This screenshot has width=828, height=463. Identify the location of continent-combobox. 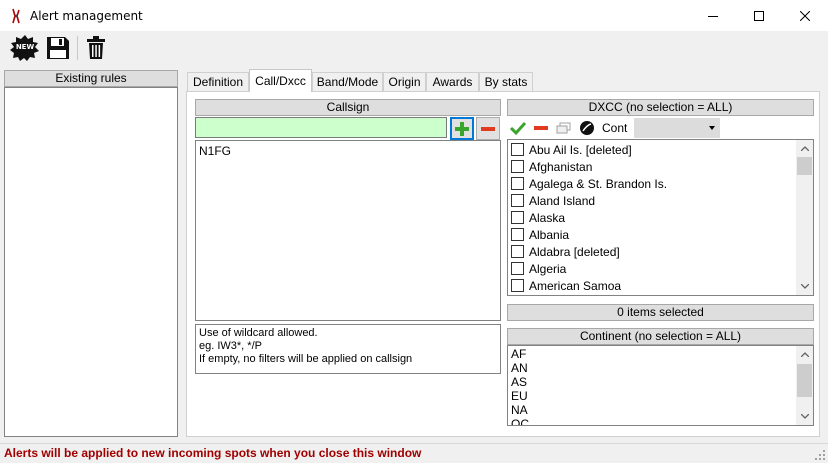
(677, 128).